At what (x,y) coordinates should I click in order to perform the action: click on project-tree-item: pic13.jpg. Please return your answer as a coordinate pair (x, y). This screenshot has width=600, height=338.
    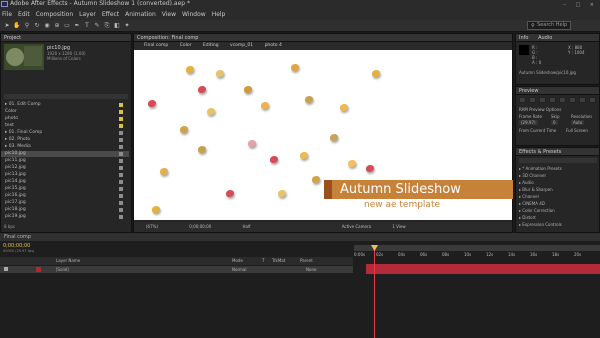
    Looking at the image, I should click on (65, 175).